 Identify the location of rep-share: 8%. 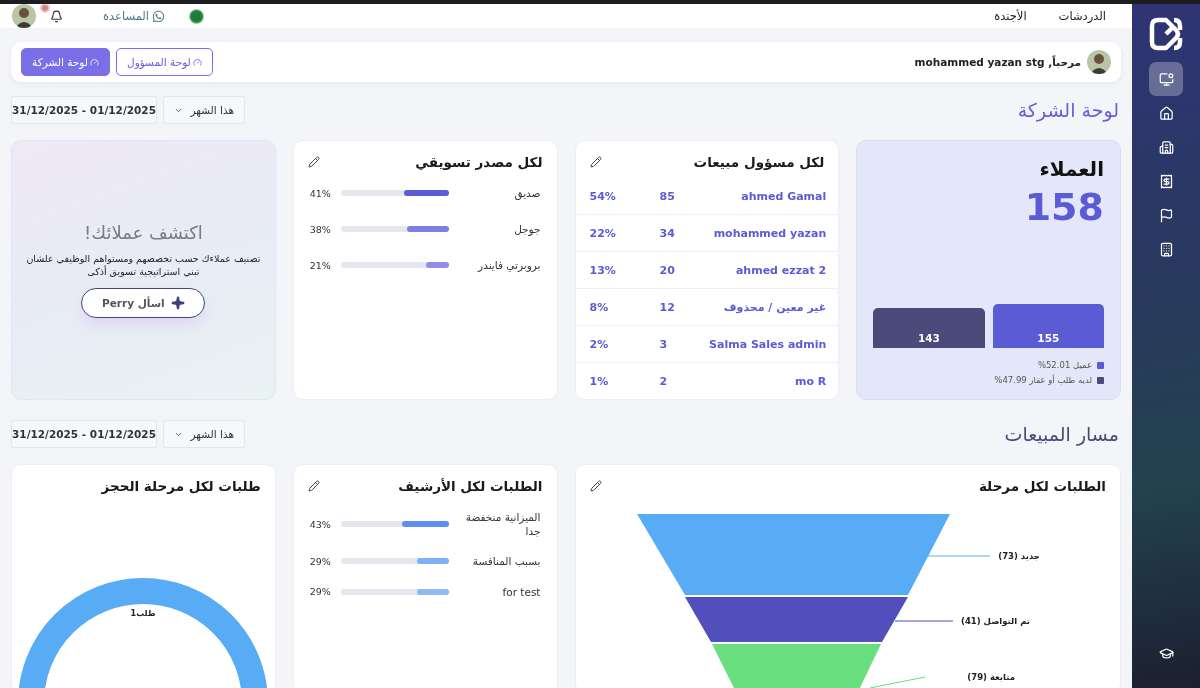
(599, 307).